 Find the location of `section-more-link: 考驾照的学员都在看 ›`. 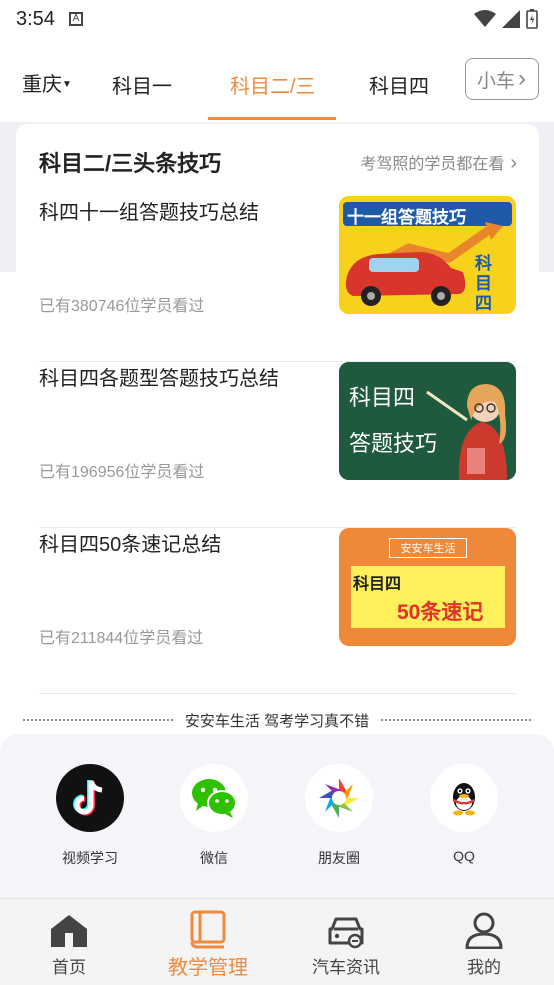

section-more-link: 考驾照的学员都在看 › is located at coordinates (438, 162).